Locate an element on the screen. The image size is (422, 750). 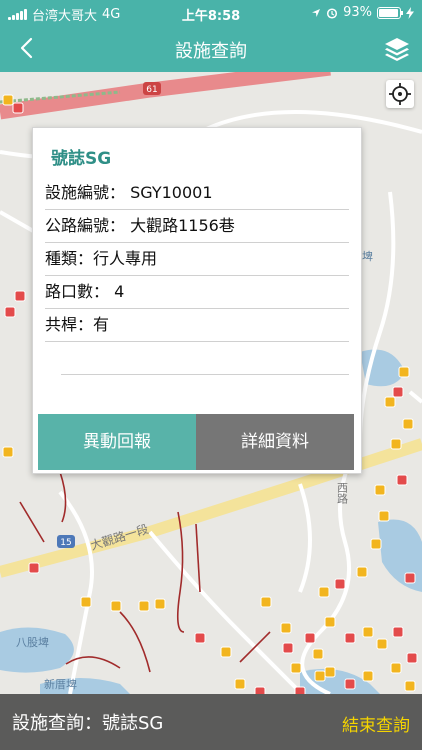
query-status-text: 設施查詢：號誌SG is located at coordinates (88, 723).